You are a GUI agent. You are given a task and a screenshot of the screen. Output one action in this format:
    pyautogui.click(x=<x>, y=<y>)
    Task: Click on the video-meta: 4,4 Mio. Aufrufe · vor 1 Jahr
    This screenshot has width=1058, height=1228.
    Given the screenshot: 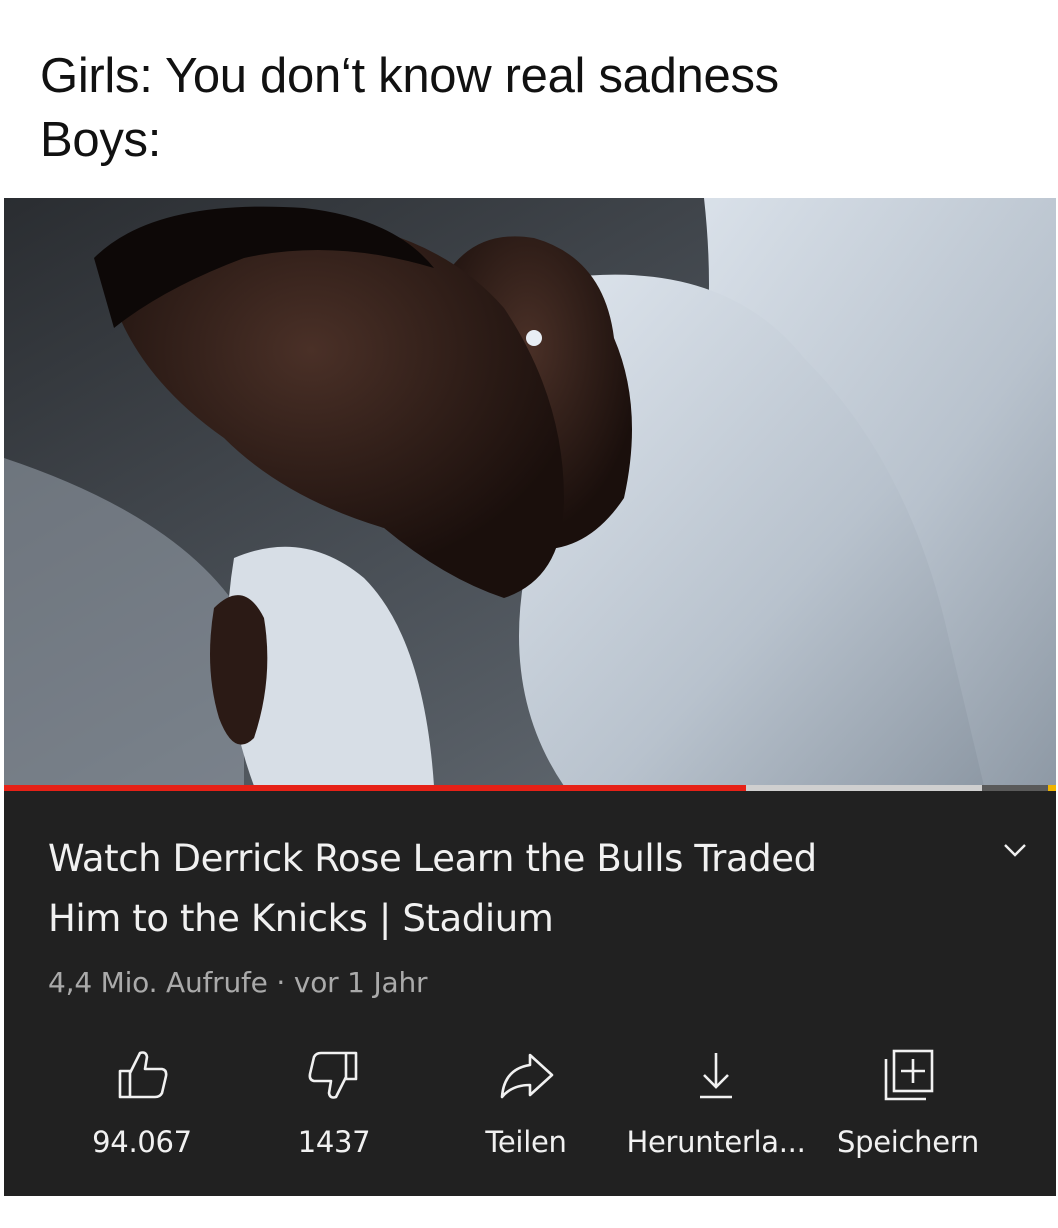 What is the action you would take?
    pyautogui.click(x=238, y=982)
    